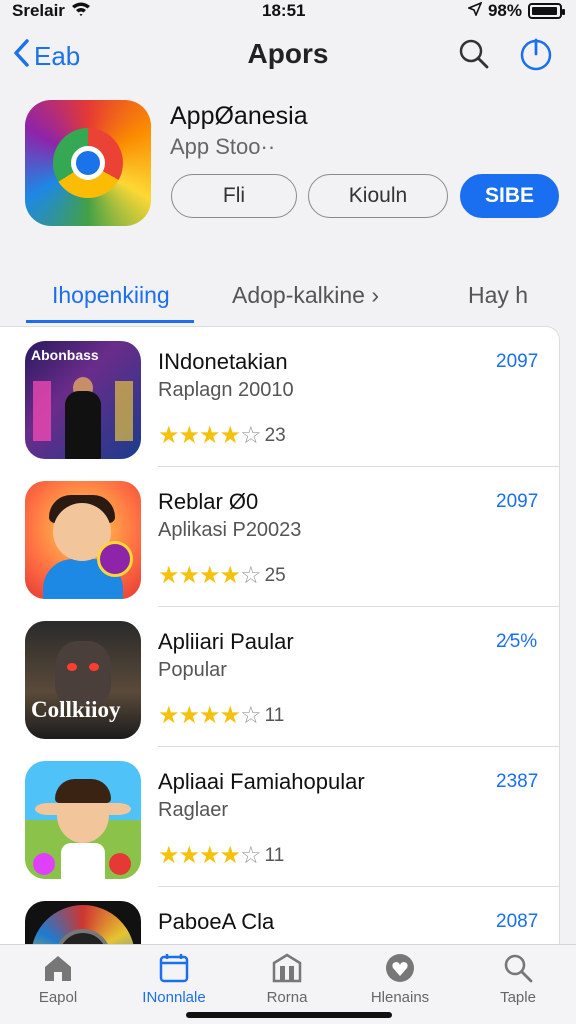 The width and height of the screenshot is (576, 1024). Describe the element at coordinates (81, 11) in the screenshot. I see `wifi-icon` at that location.